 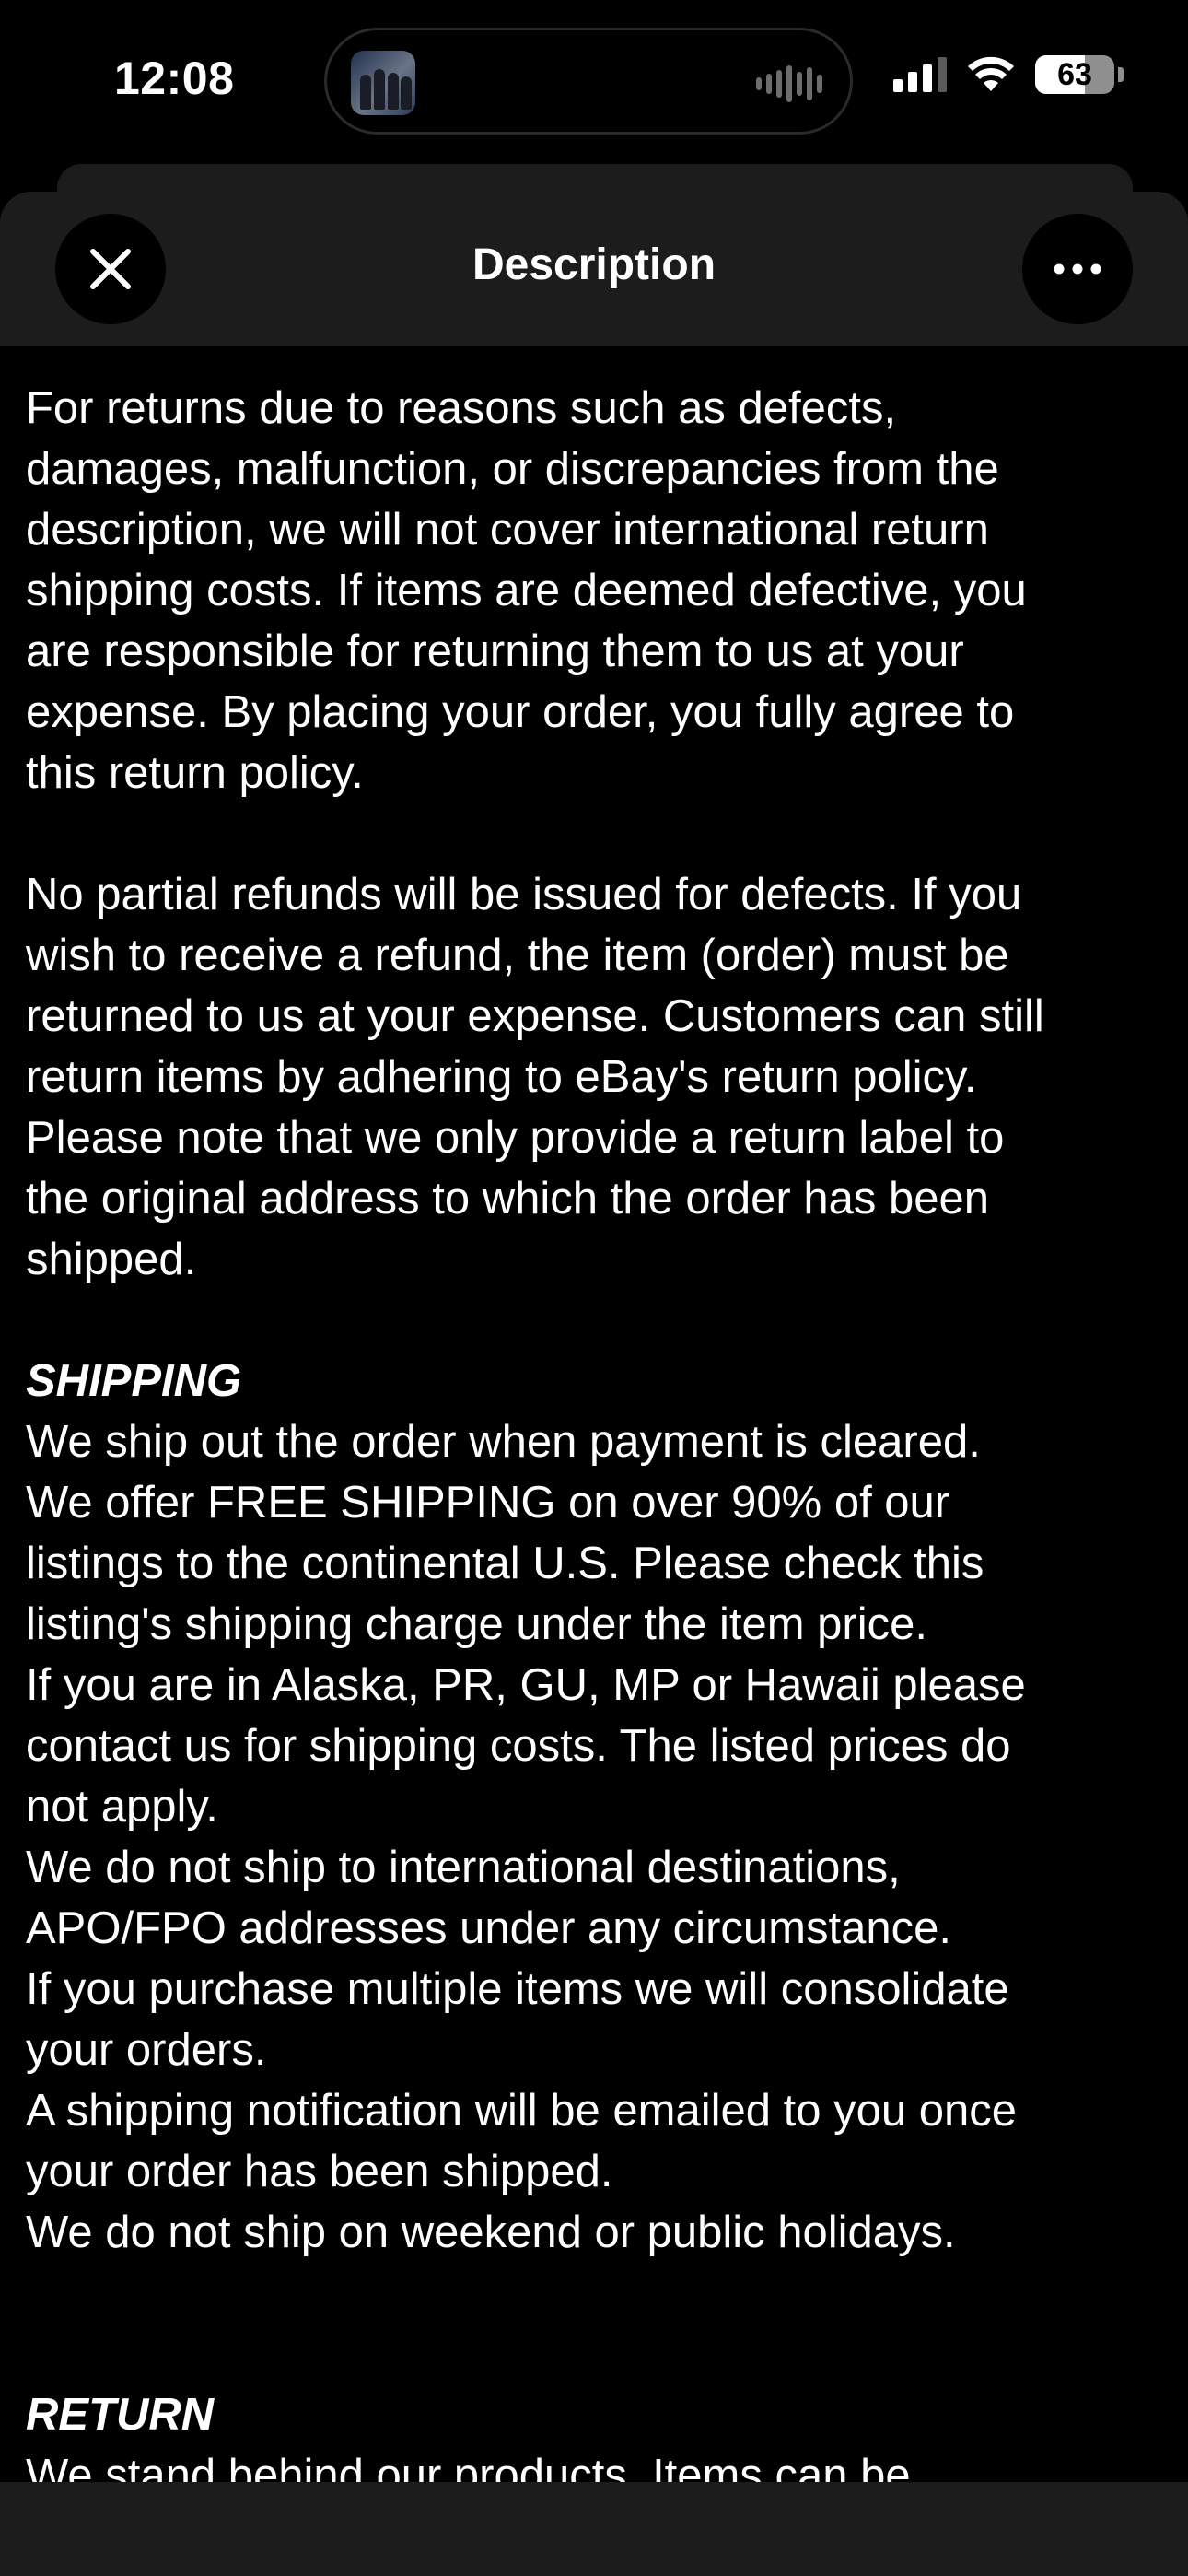 I want to click on sheet-header: Description, so click(x=594, y=269).